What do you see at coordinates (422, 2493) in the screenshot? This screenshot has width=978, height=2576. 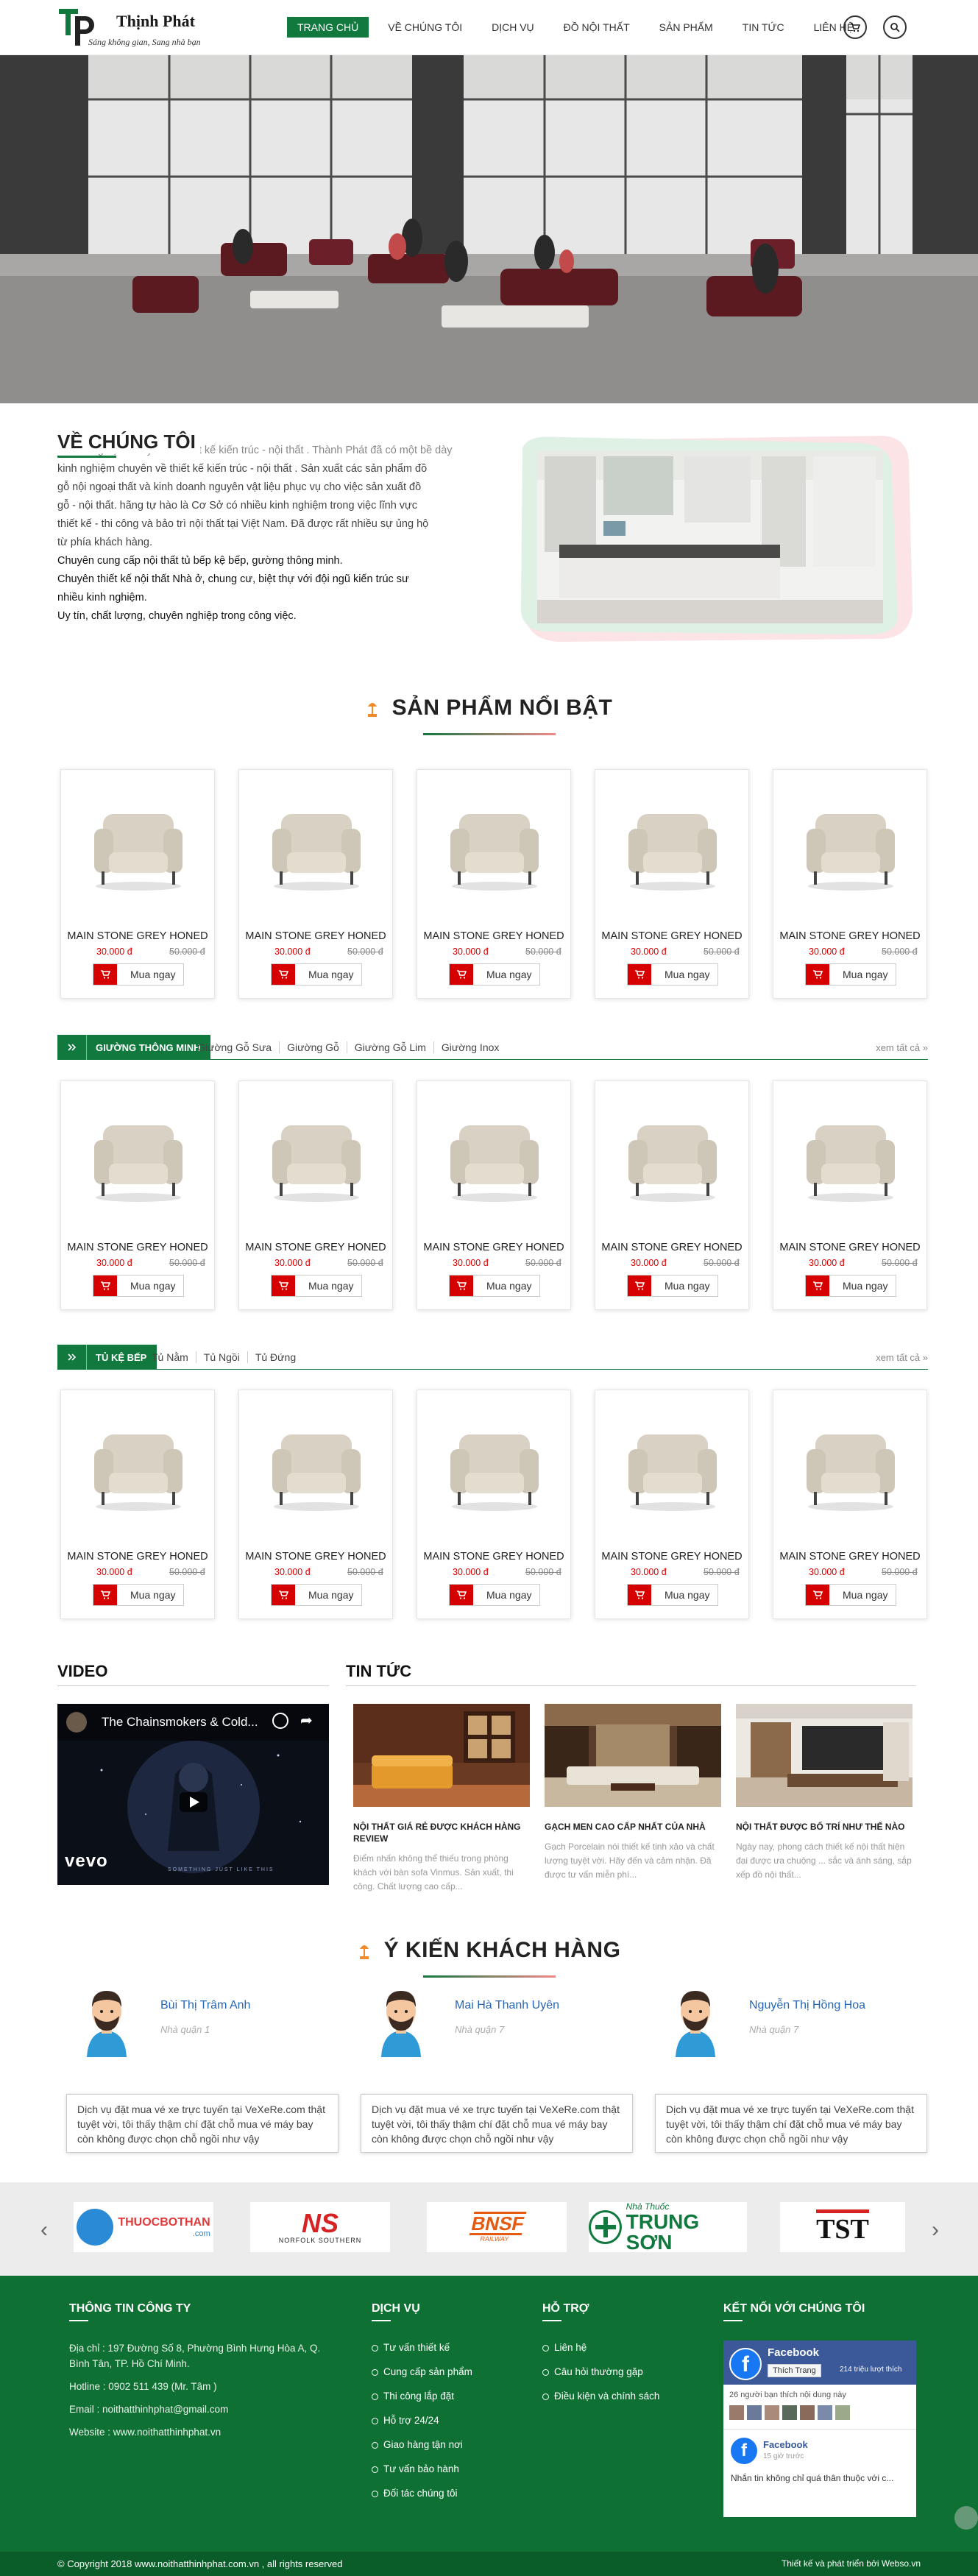 I see `footer-service-link: Đối tác chúng tôi` at bounding box center [422, 2493].